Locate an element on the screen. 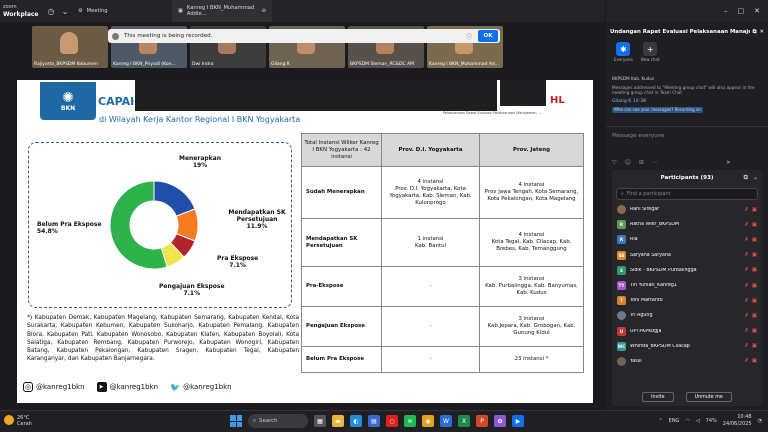 The height and width of the screenshot is (432, 768). slice-value: 7.1% is located at coordinates (237, 265).